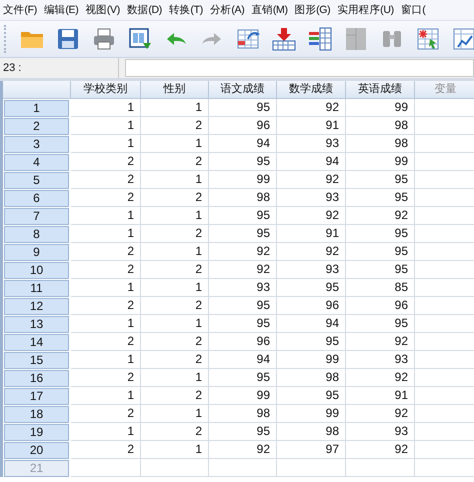 The image size is (474, 482). What do you see at coordinates (68, 39) in the screenshot?
I see `save-icon` at bounding box center [68, 39].